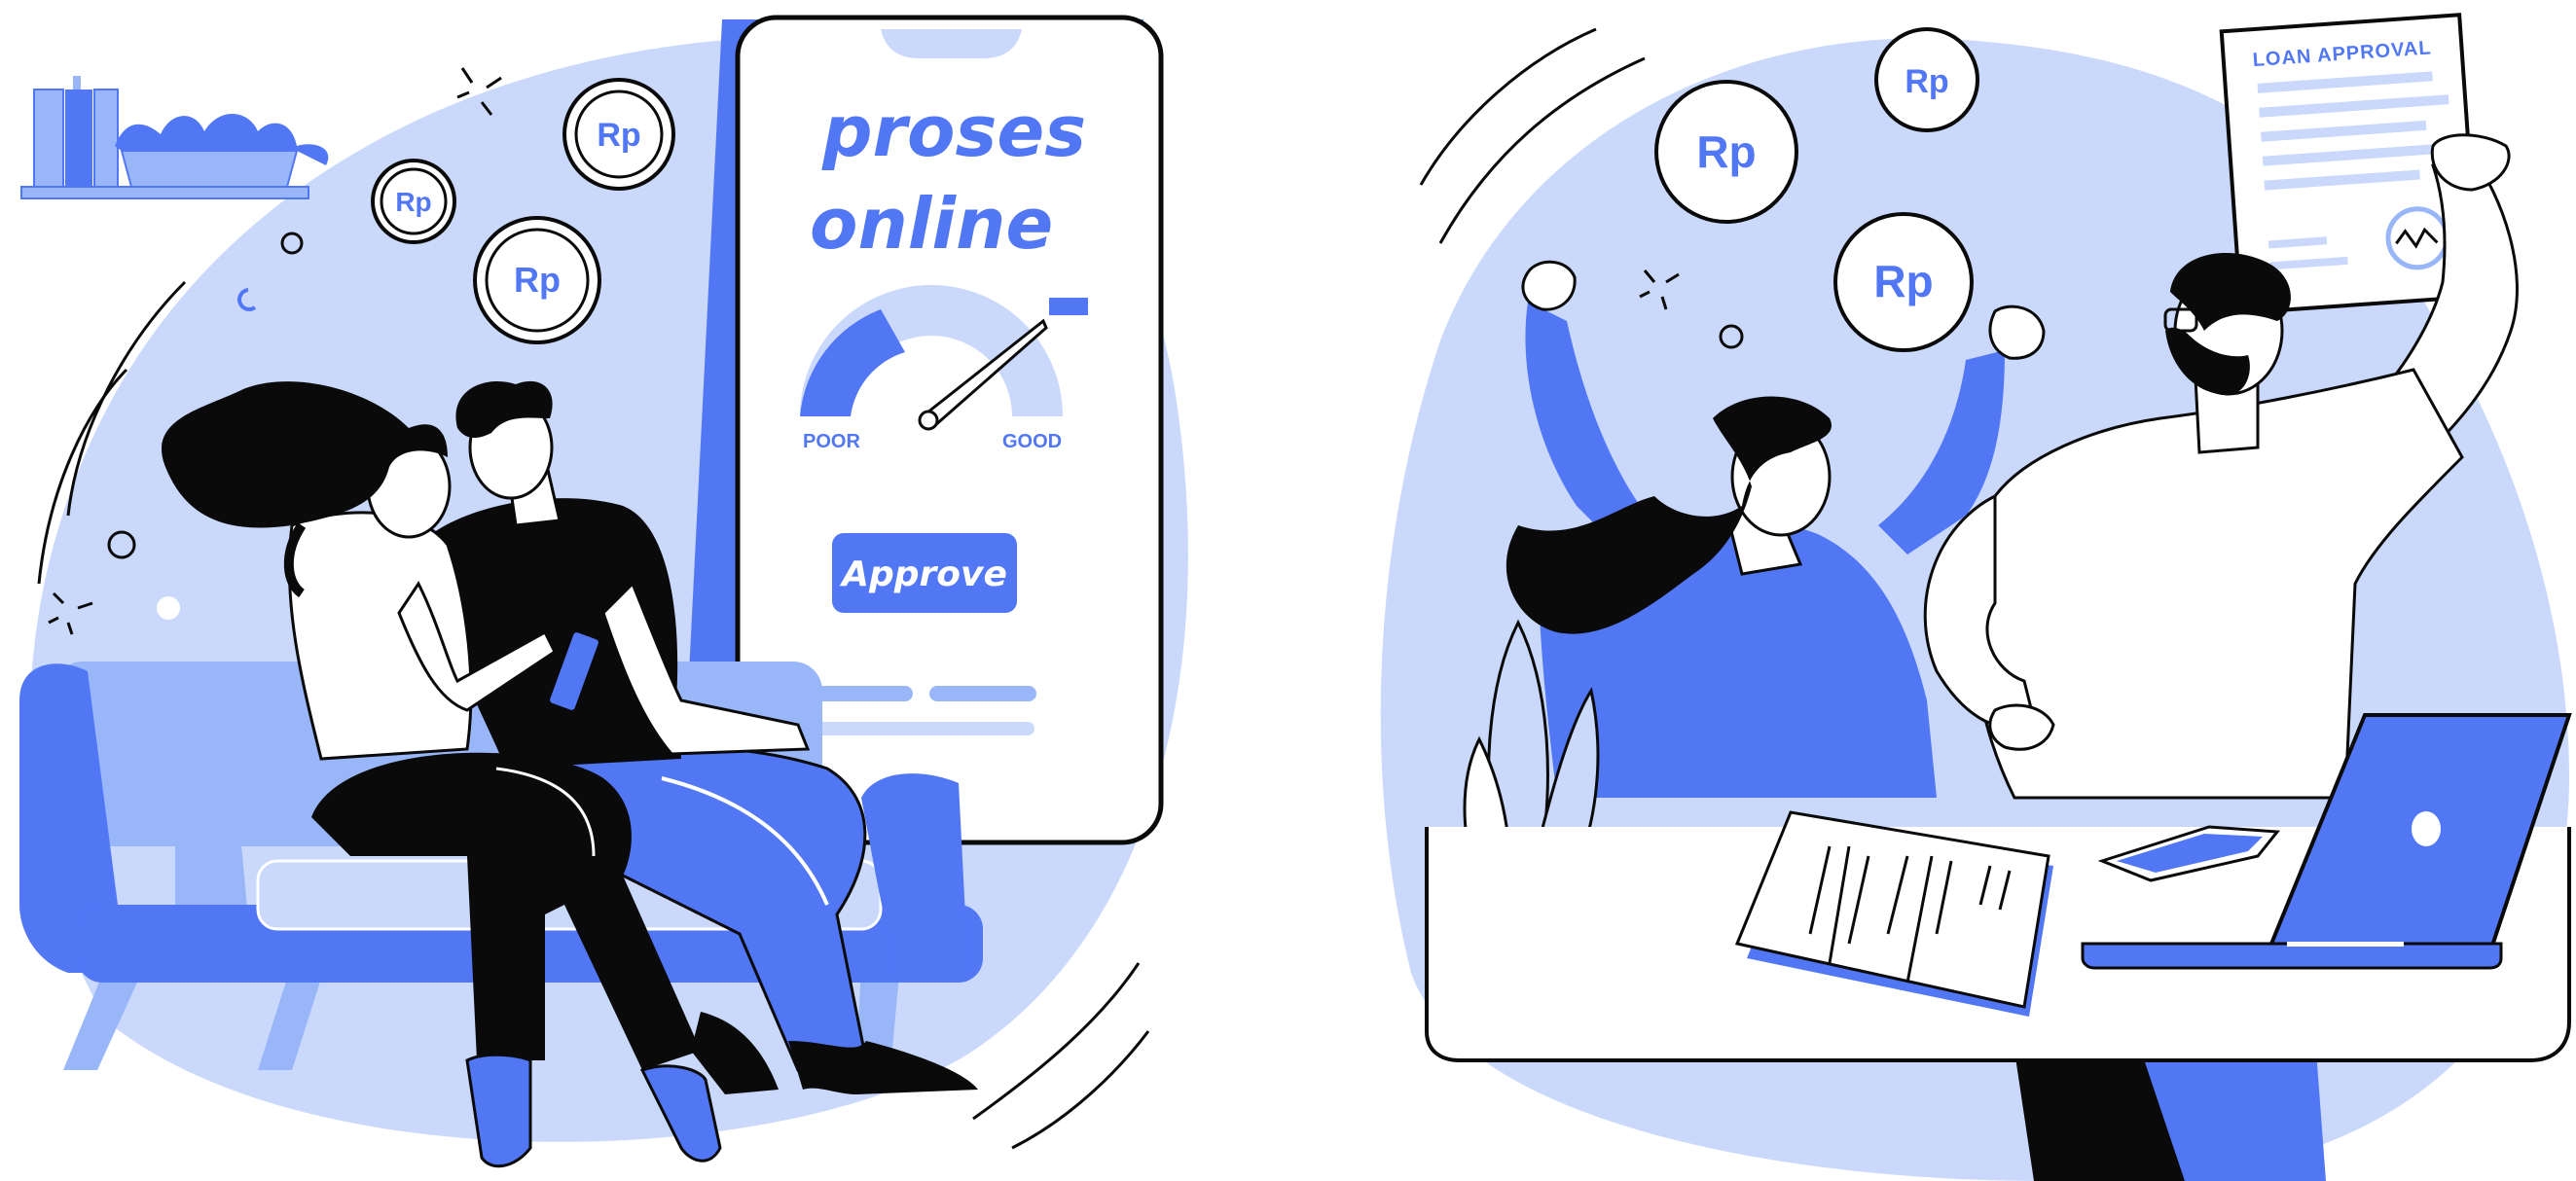 The height and width of the screenshot is (1181, 2576). I want to click on woman-right-hand, so click(2017, 332).